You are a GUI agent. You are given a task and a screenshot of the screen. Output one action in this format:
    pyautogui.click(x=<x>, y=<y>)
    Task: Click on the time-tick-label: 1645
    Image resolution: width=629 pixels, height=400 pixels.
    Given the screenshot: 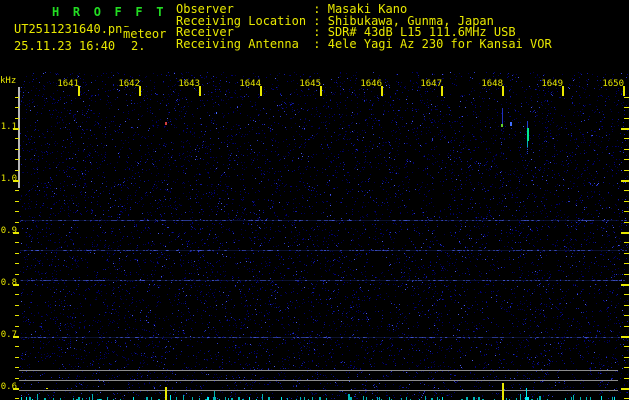 What is the action you would take?
    pyautogui.click(x=310, y=84)
    